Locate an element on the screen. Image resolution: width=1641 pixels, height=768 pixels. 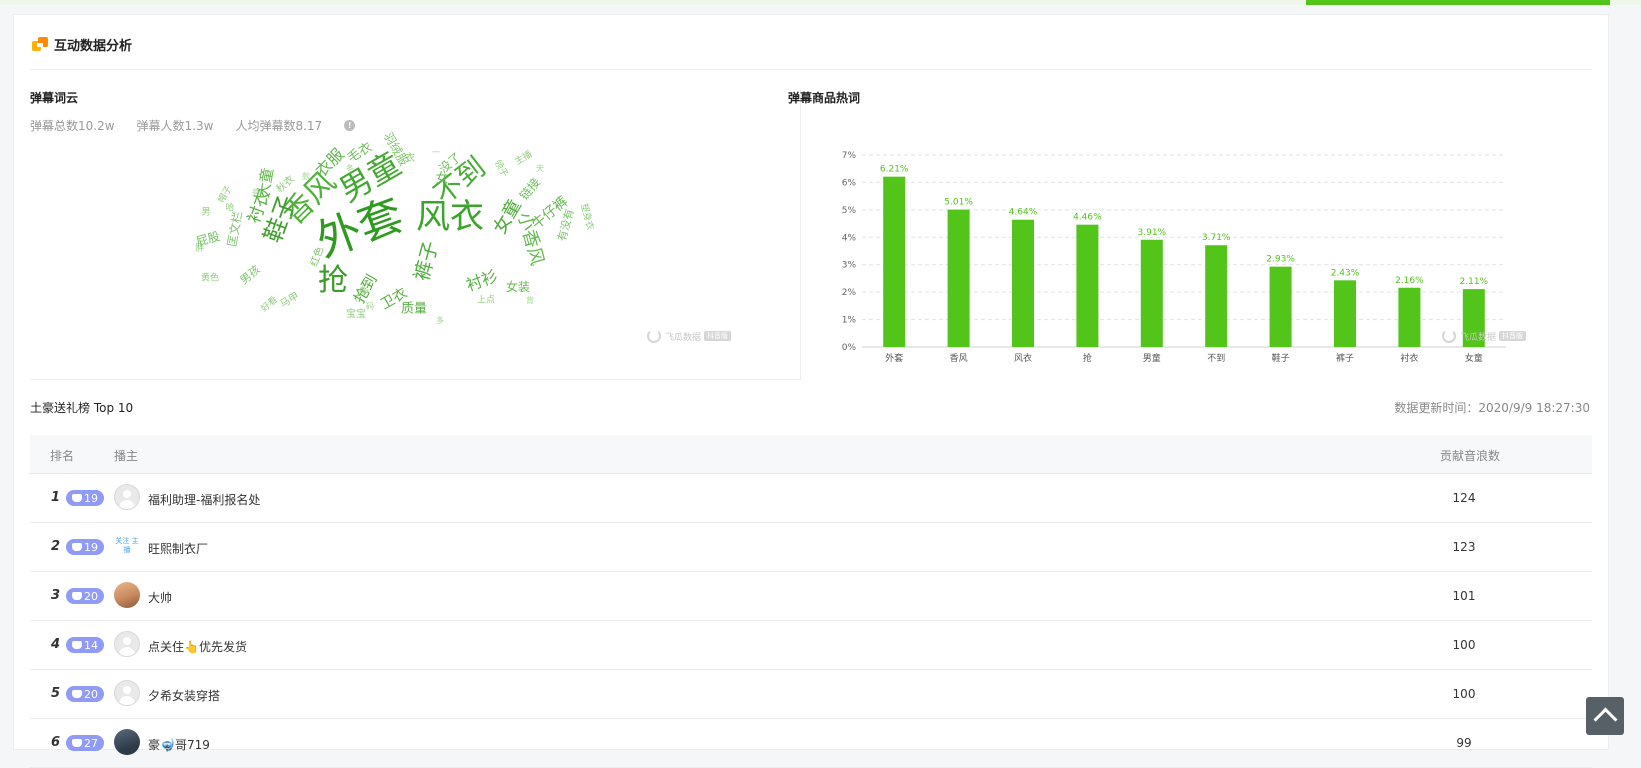
header-anchor: 播主 is located at coordinates (126, 456).